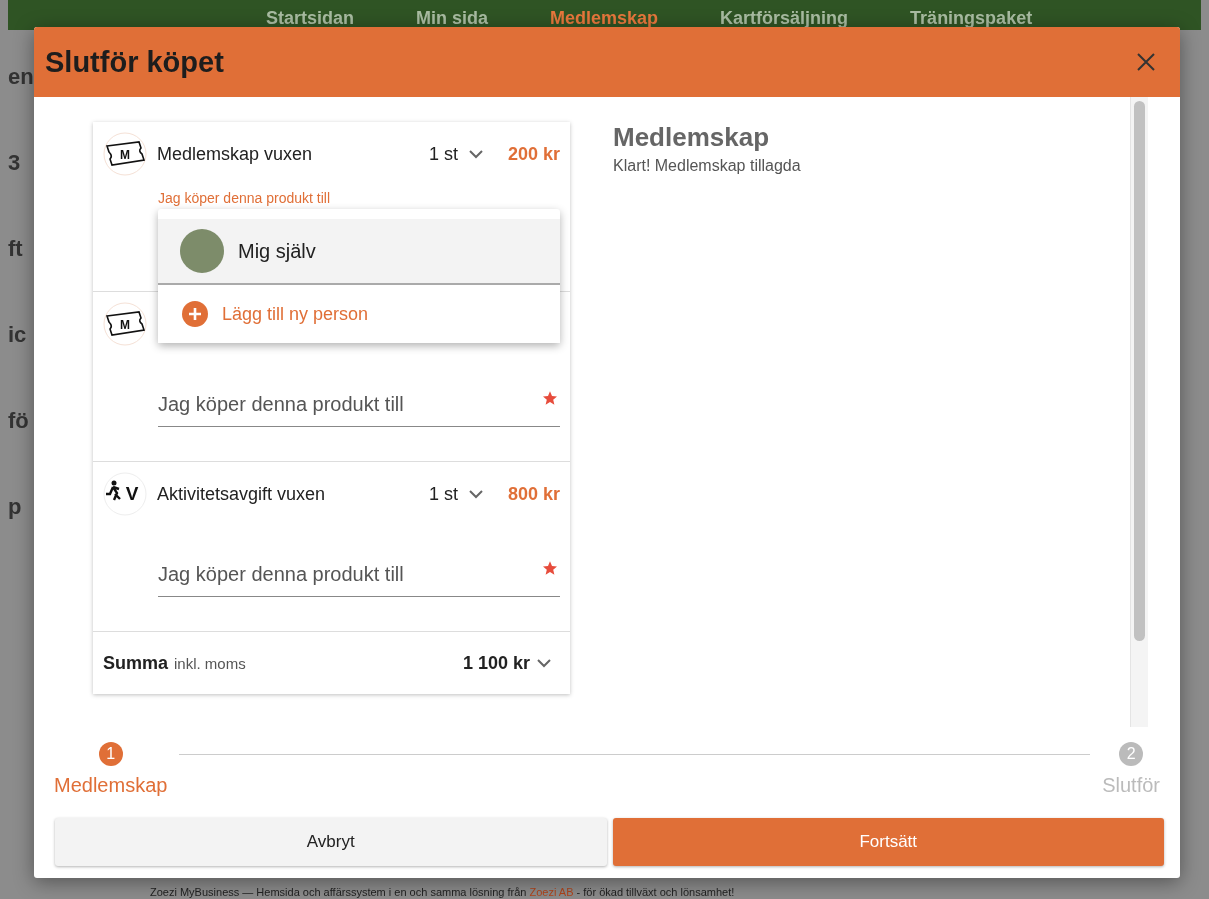 This screenshot has width=1209, height=899. What do you see at coordinates (111, 785) in the screenshot?
I see `step-label: Medlemskap` at bounding box center [111, 785].